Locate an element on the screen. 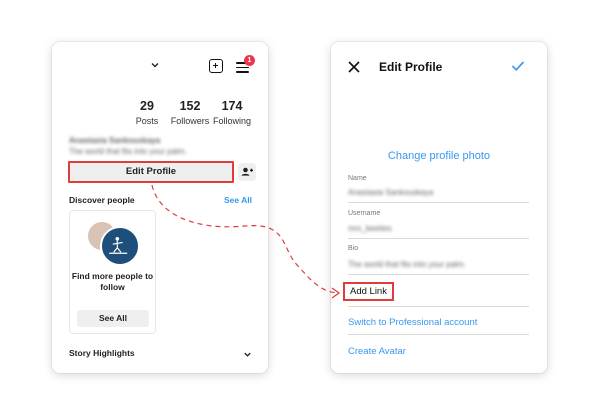  name-field-label: Name is located at coordinates (357, 178).